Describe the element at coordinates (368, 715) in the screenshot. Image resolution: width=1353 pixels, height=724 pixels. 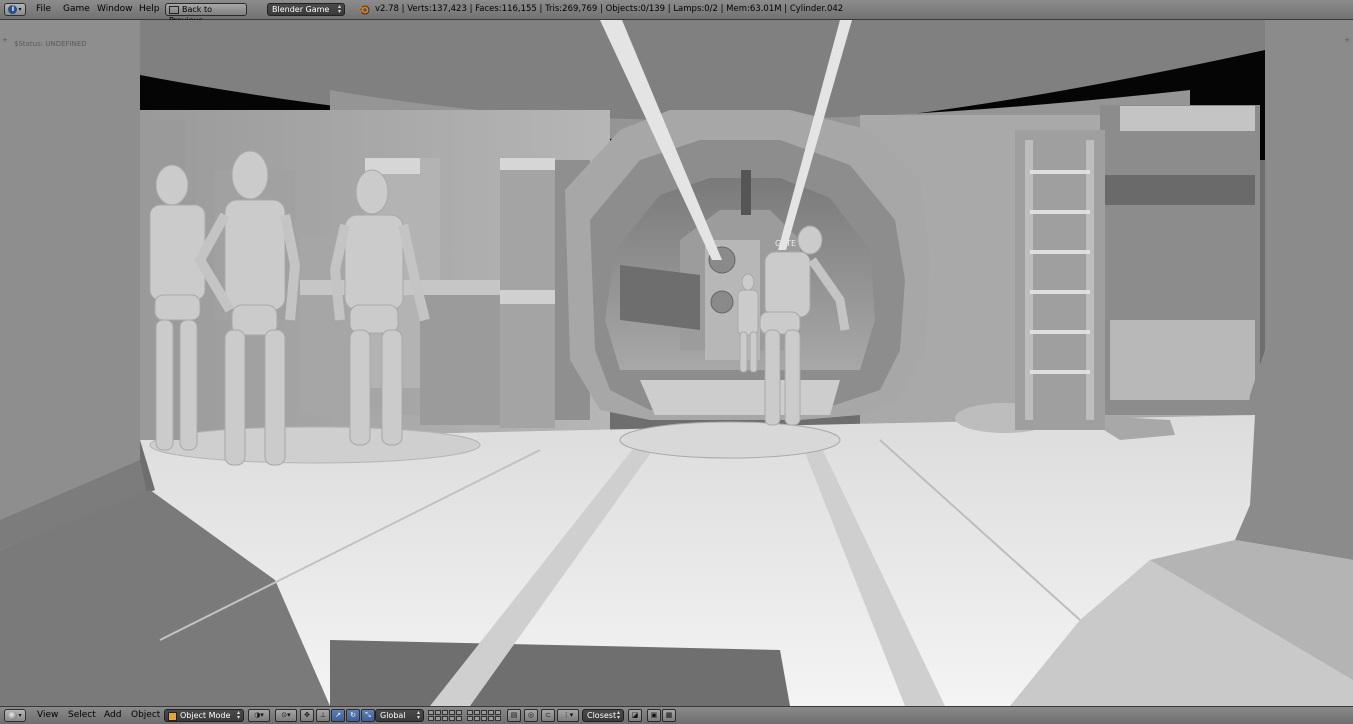
I see `scale-icon: ⤡` at that location.